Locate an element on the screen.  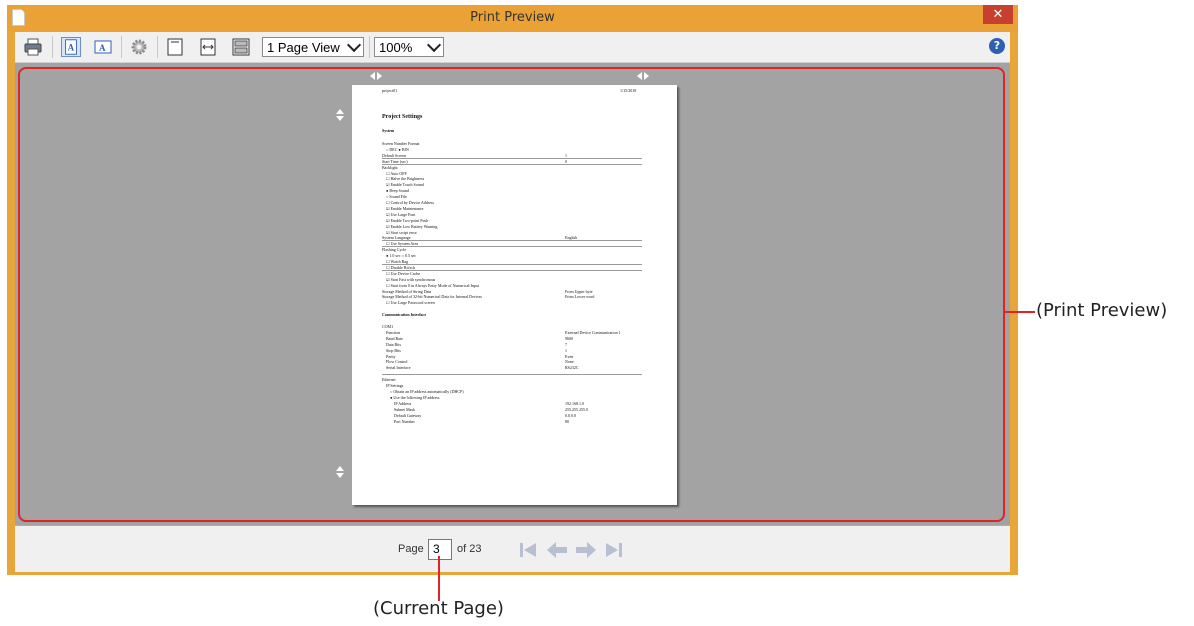
landscape-icon: A is located at coordinates (103, 47).